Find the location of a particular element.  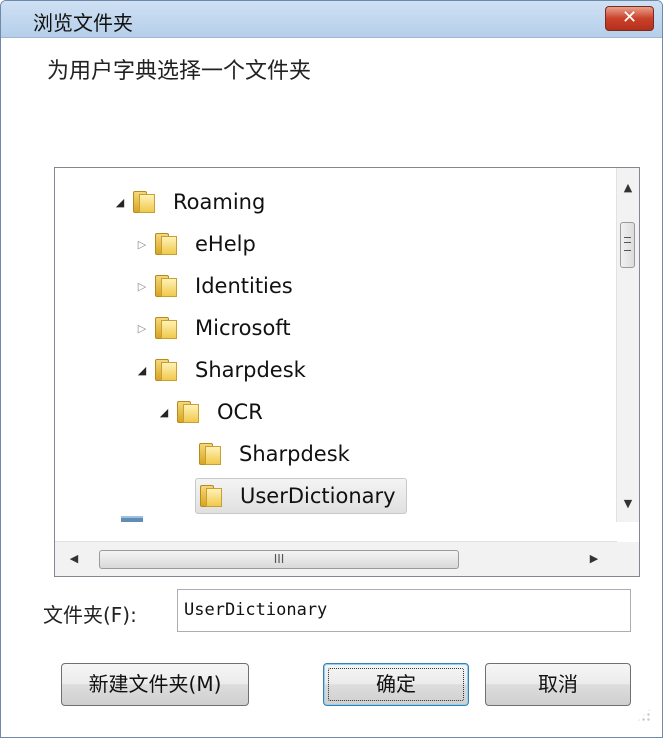

tree-node-sharpdesk-ocr: Sharpdesk is located at coordinates (276, 454).